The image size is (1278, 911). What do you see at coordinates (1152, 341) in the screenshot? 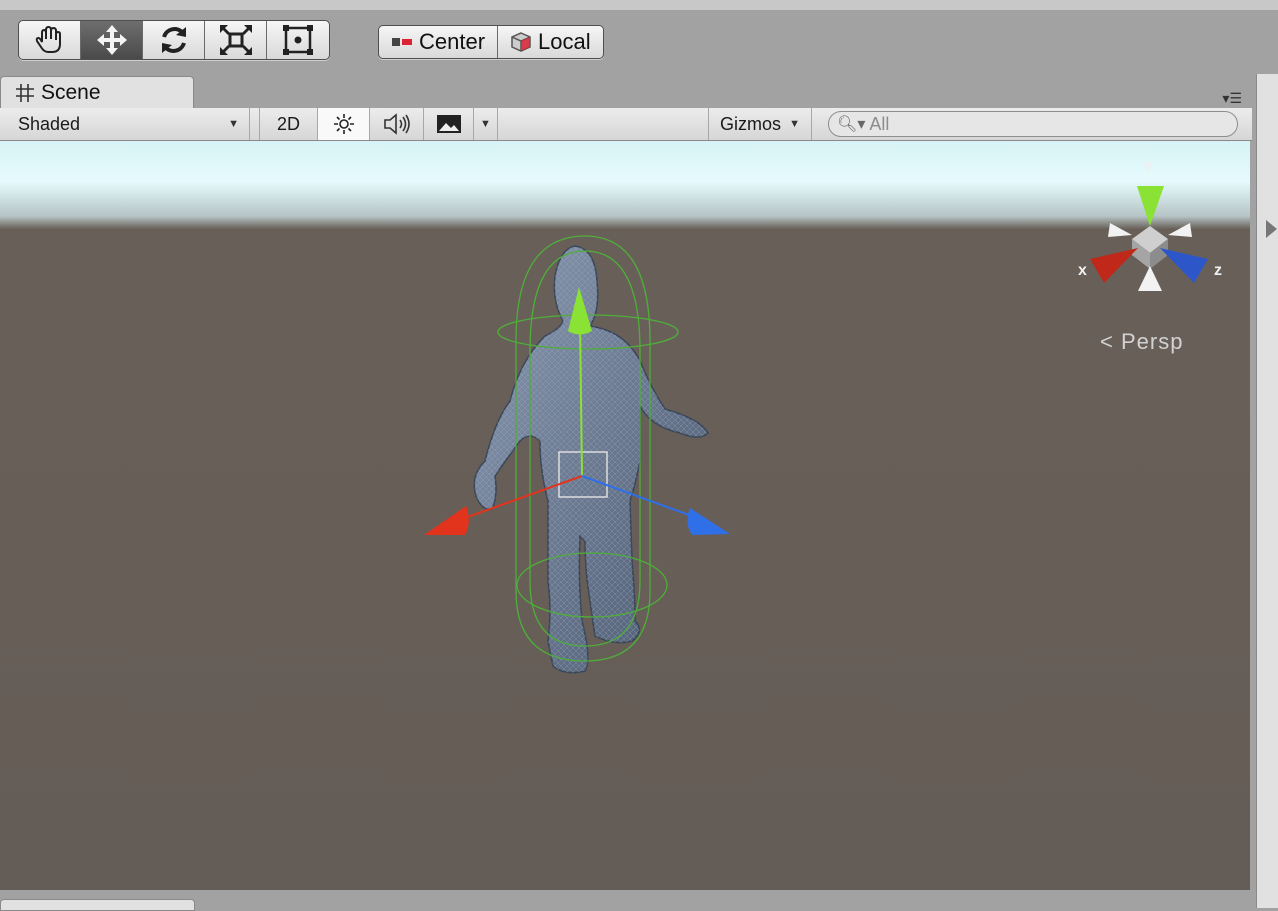
I see `projection-label: Persp` at bounding box center [1152, 341].